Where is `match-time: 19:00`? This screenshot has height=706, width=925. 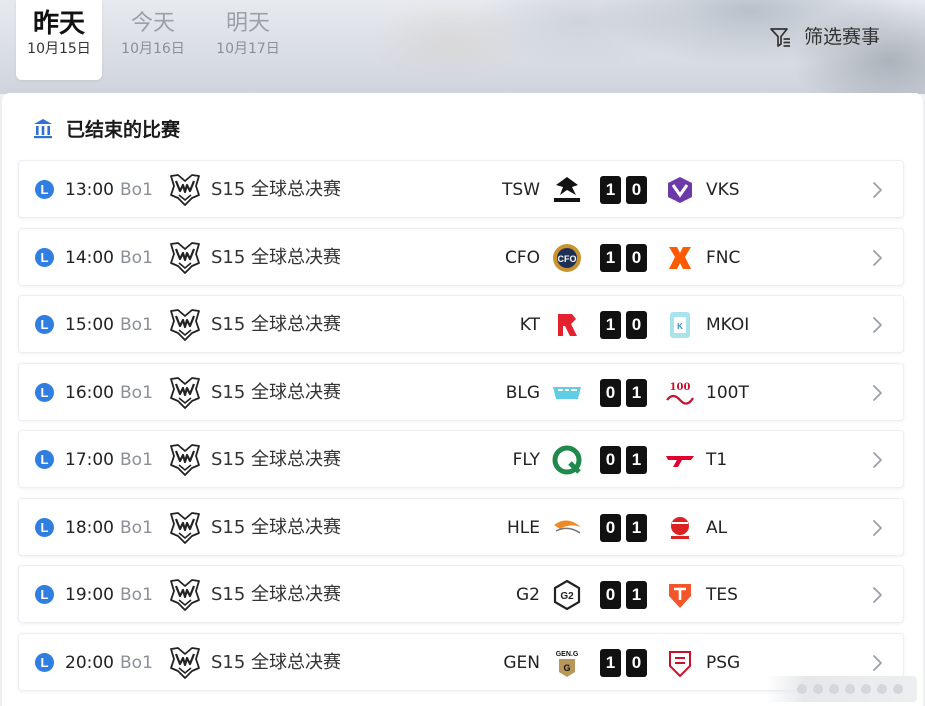
match-time: 19:00 is located at coordinates (89, 595).